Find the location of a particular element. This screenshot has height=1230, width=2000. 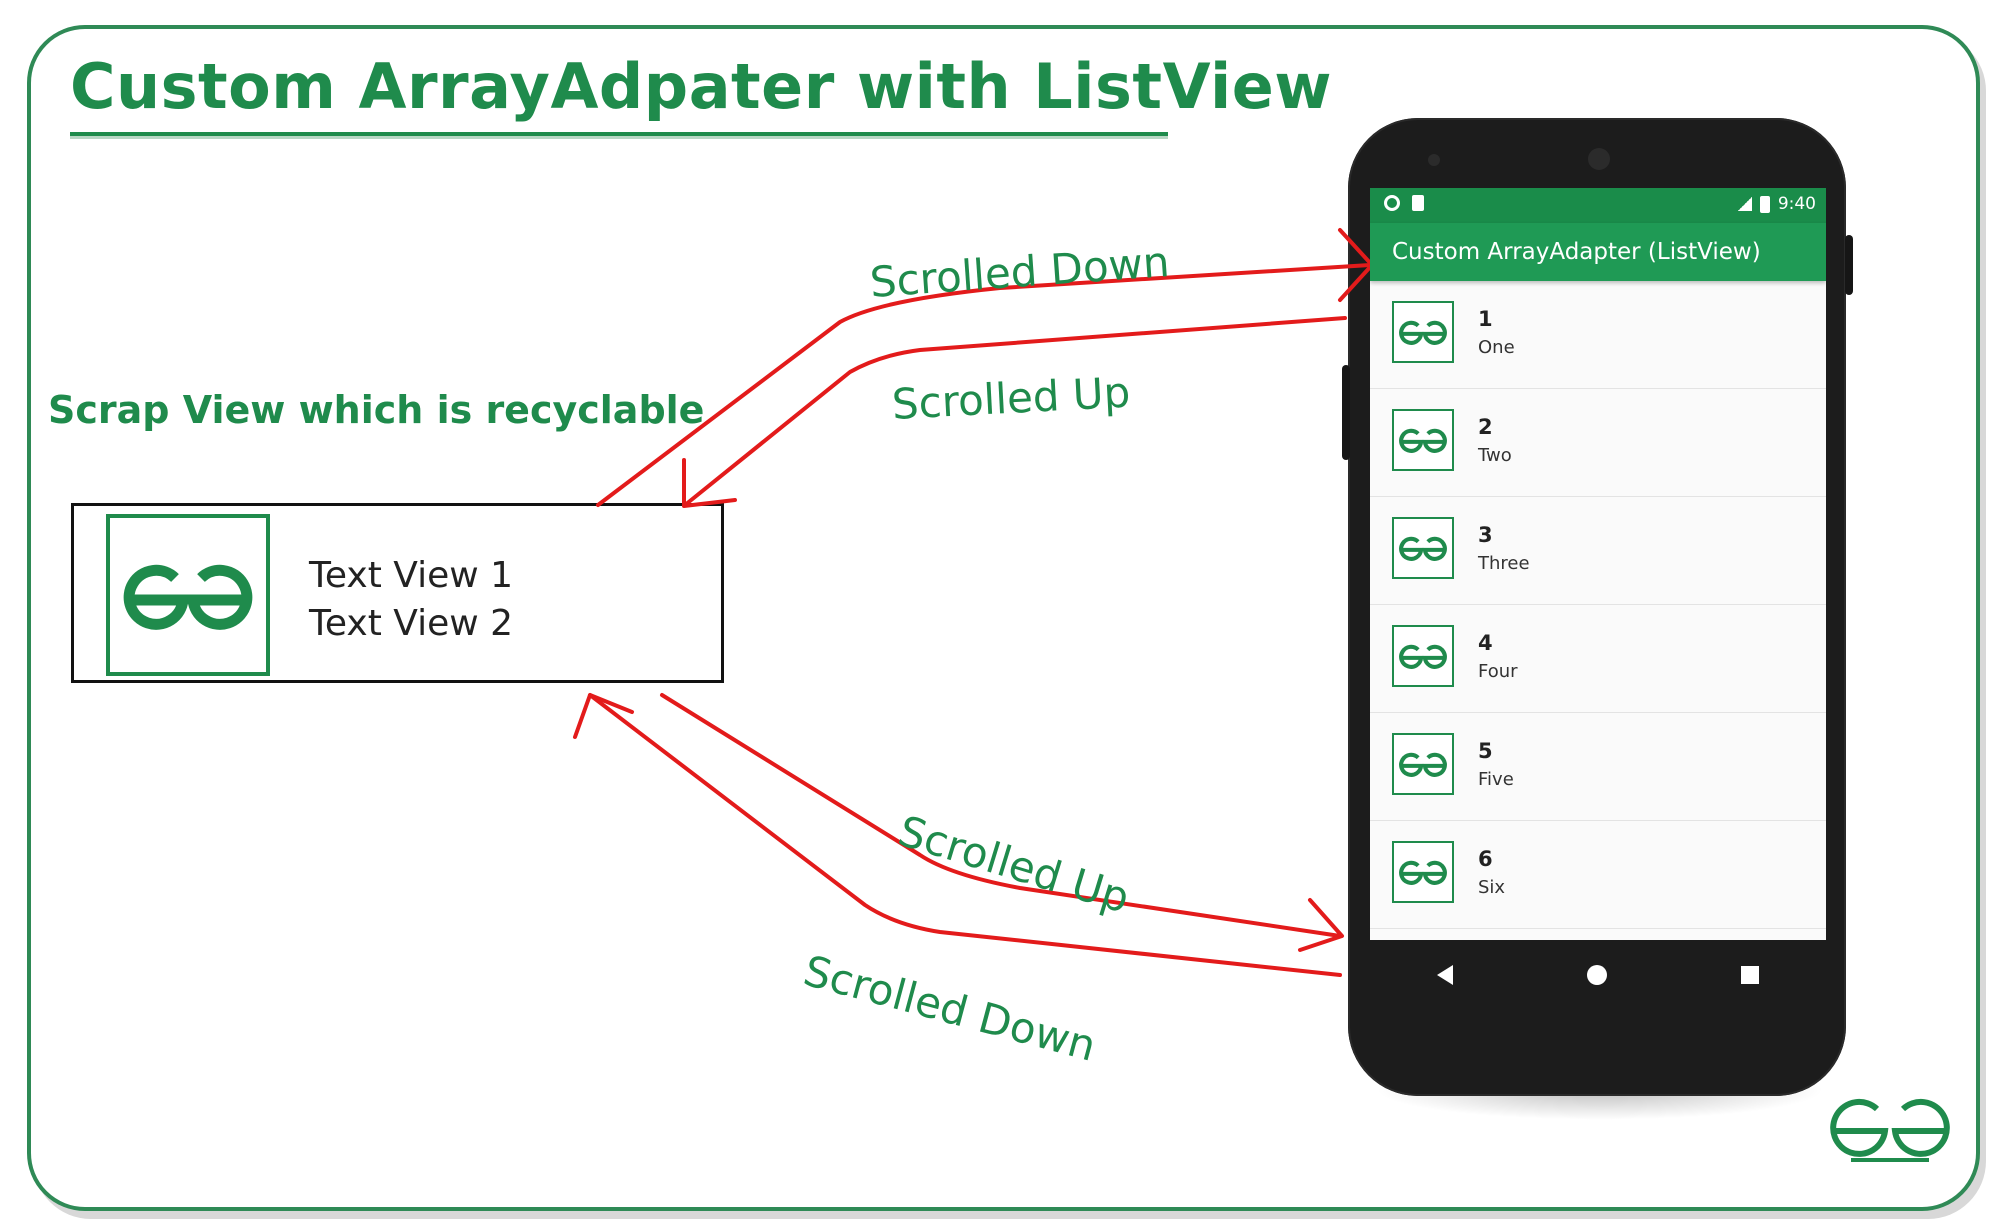

gfg-logo-icon is located at coordinates (1890, 1130).